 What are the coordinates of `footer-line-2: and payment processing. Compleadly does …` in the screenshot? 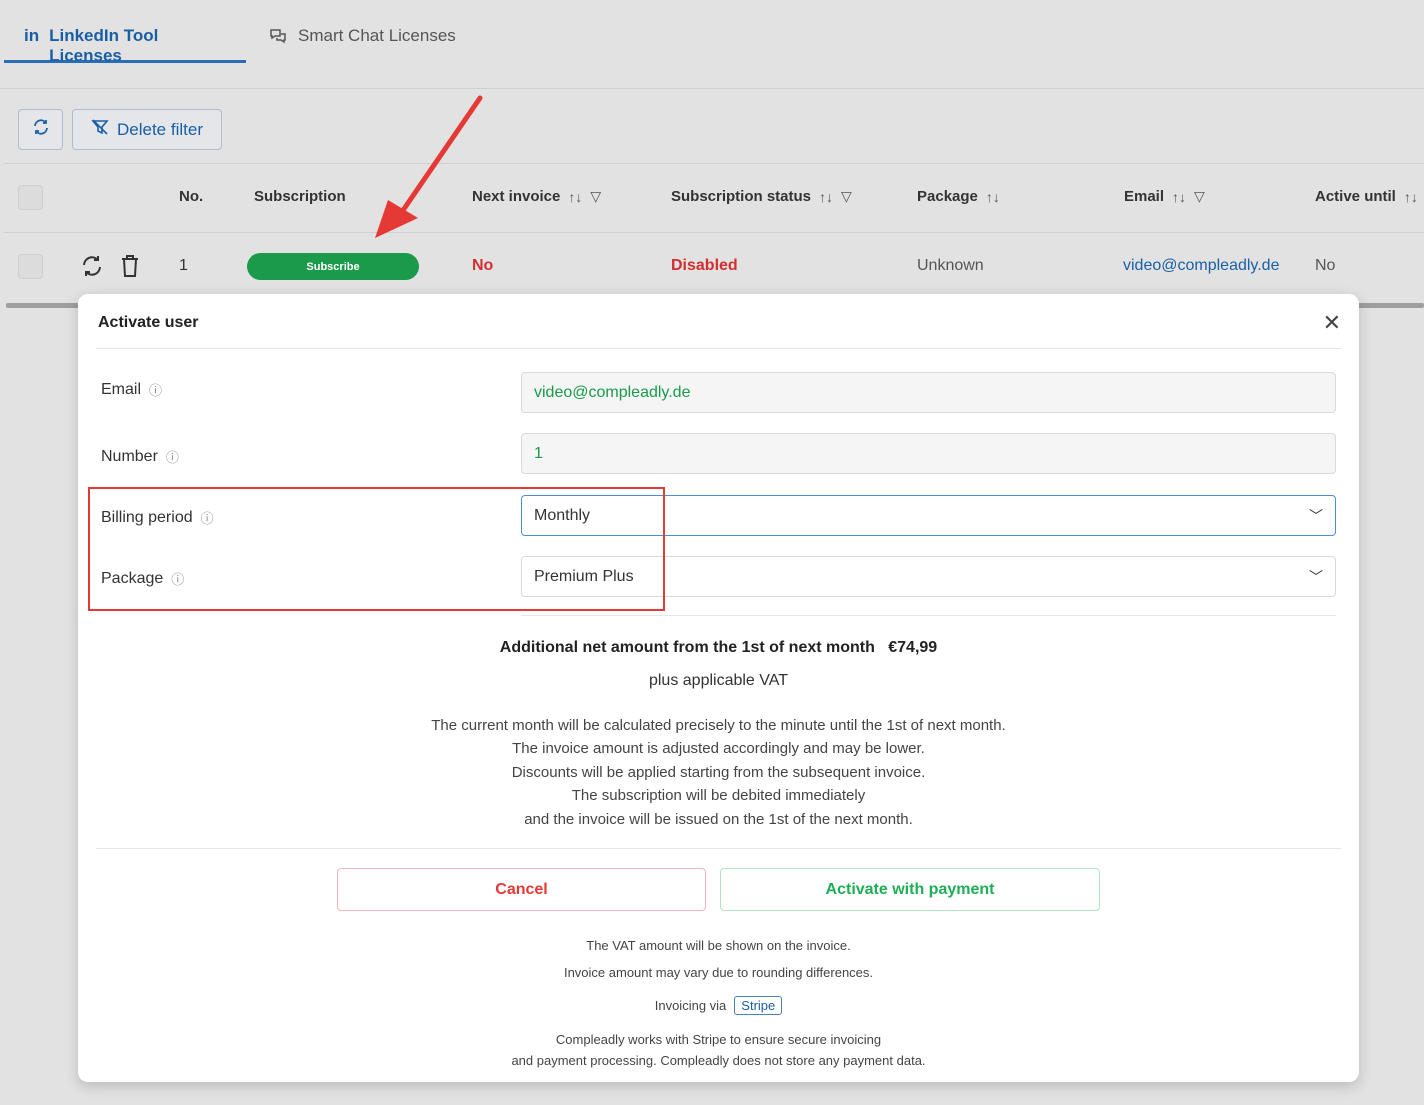 It's located at (718, 1060).